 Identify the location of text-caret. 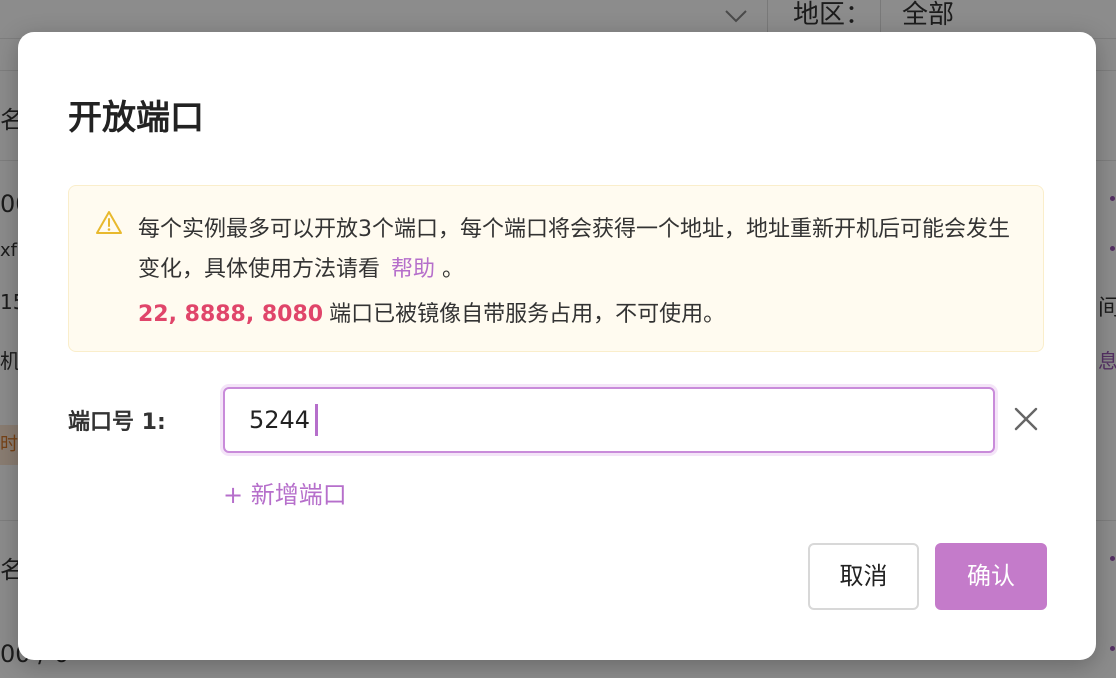
(316, 420).